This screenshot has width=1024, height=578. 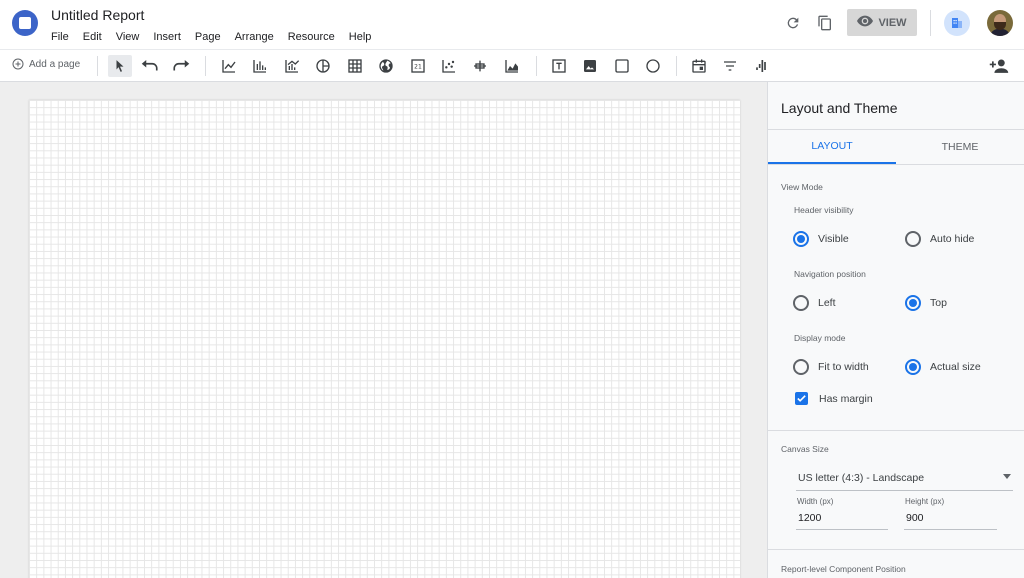 I want to click on refresh-icon, so click(x=793, y=23).